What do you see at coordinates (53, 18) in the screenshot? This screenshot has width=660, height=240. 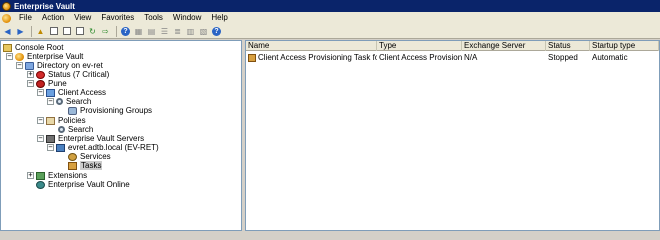 I see `menu-action: Action` at bounding box center [53, 18].